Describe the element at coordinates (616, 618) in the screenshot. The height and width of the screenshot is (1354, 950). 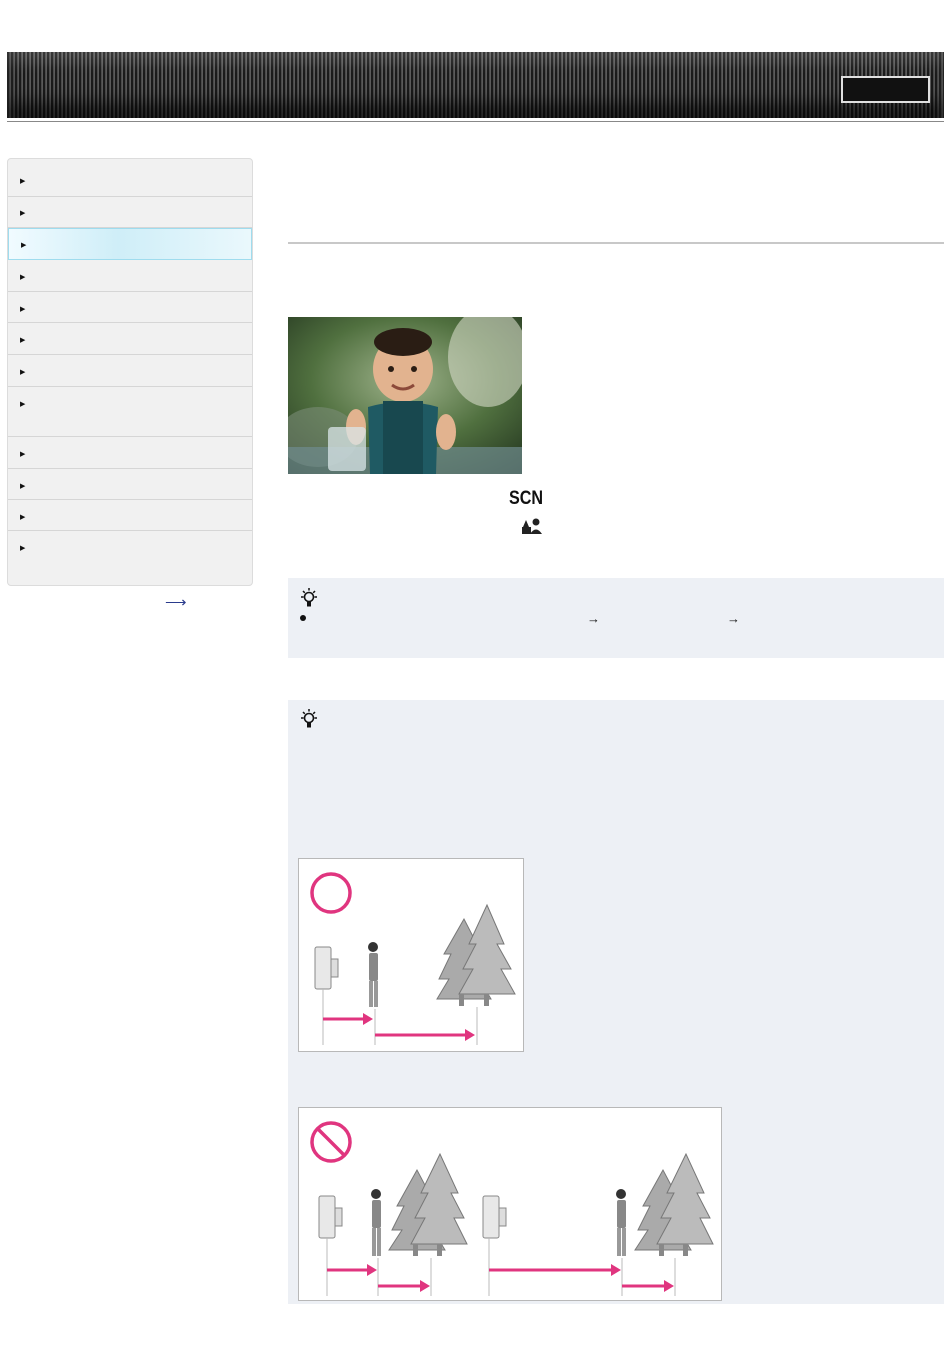
I see `hint-box` at that location.